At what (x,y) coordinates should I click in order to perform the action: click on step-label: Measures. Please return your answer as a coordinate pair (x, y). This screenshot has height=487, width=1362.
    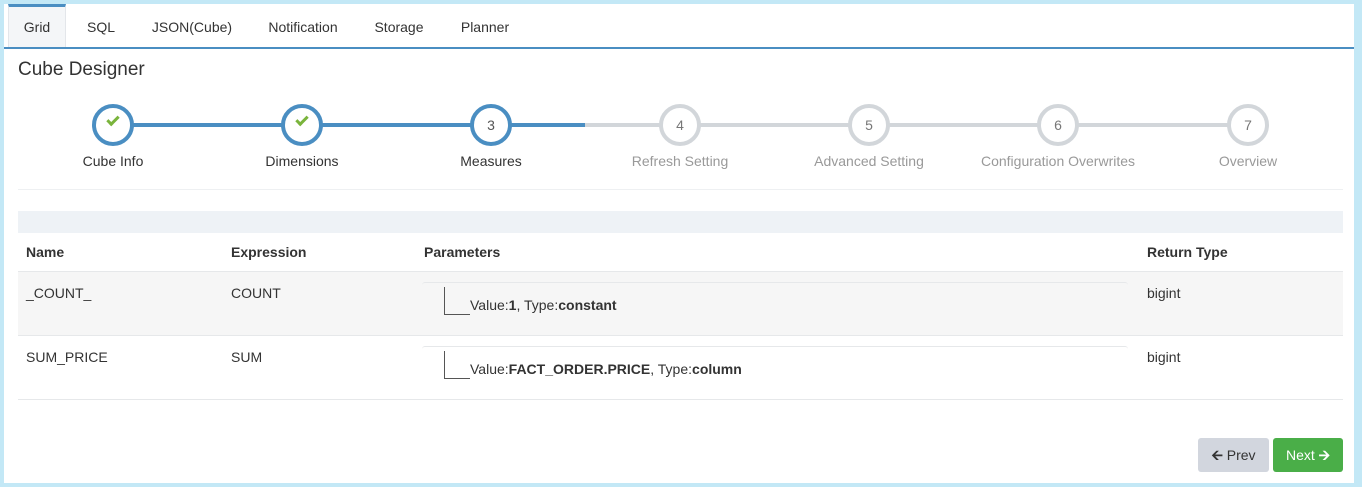
    Looking at the image, I should click on (491, 161).